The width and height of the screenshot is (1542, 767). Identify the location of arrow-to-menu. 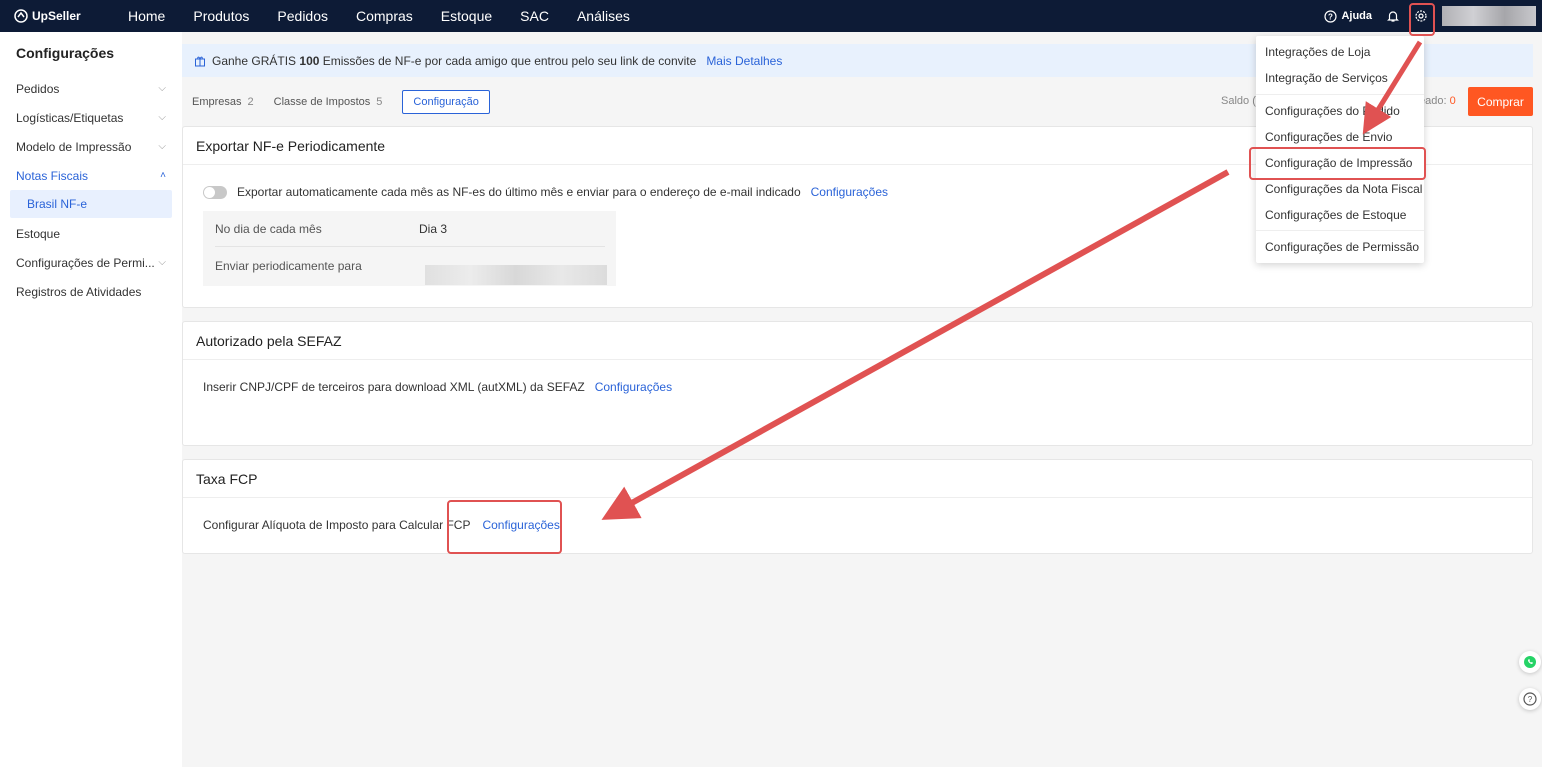
(1392, 87).